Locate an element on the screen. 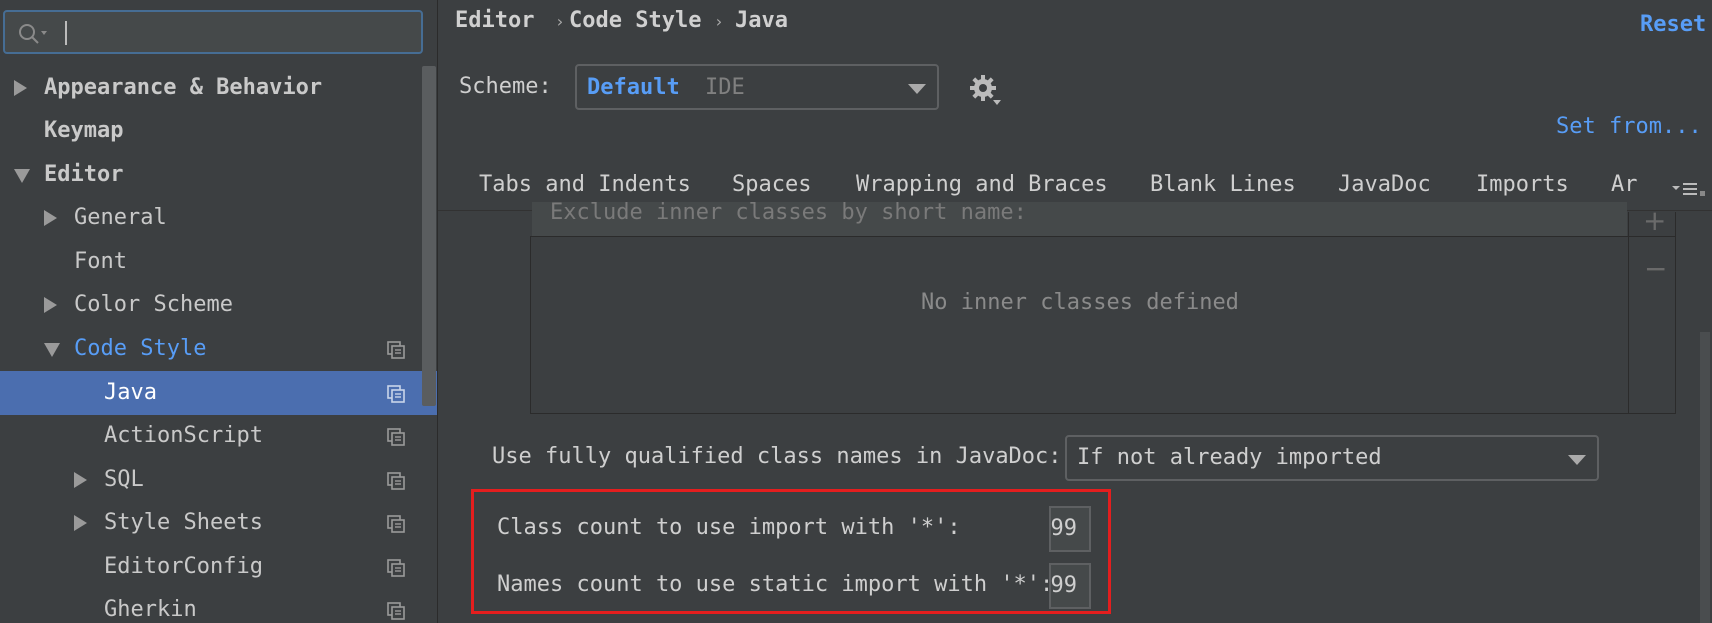  text-caret is located at coordinates (66, 33).